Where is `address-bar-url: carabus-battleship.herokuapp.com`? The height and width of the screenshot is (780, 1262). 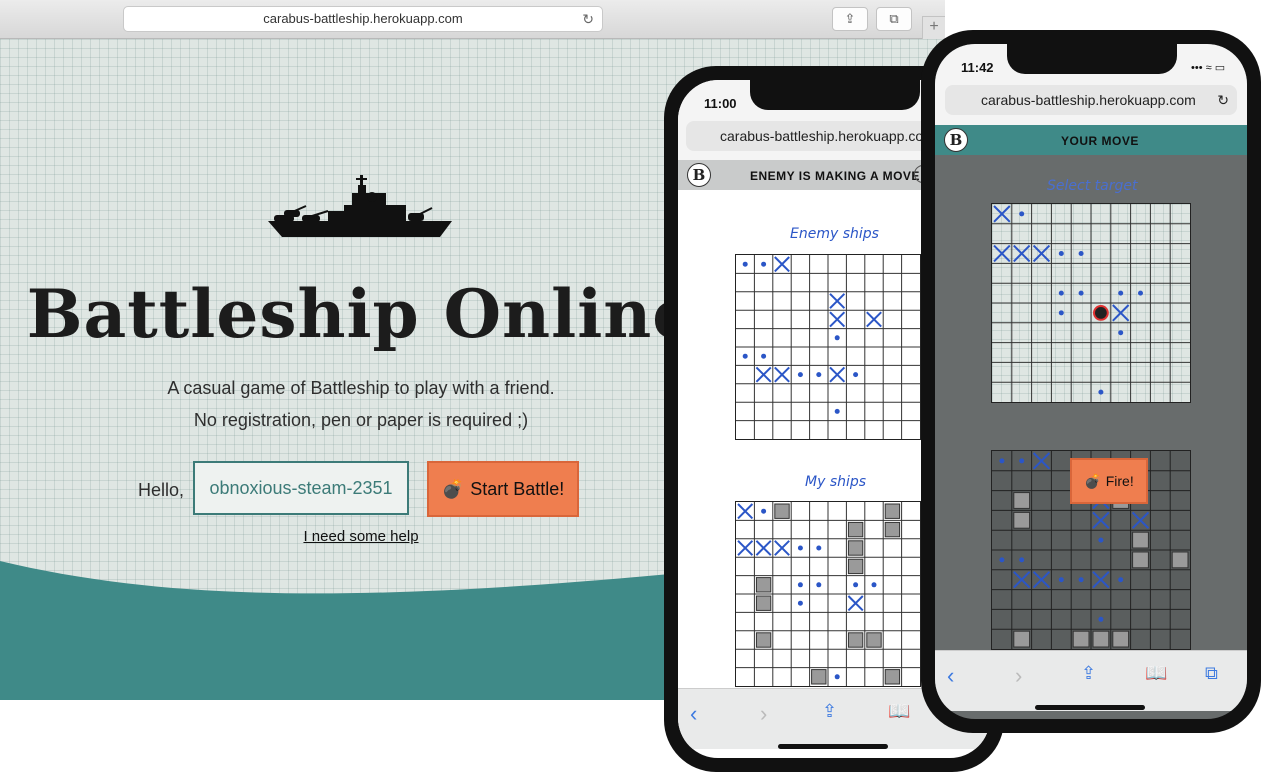
address-bar-url: carabus-battleship.herokuapp.com is located at coordinates (363, 18).